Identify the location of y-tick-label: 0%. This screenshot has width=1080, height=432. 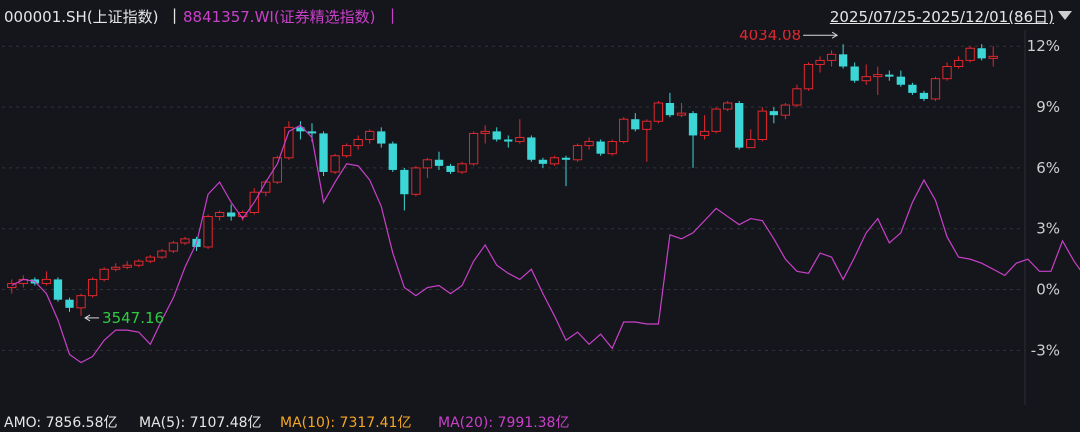
(1048, 290).